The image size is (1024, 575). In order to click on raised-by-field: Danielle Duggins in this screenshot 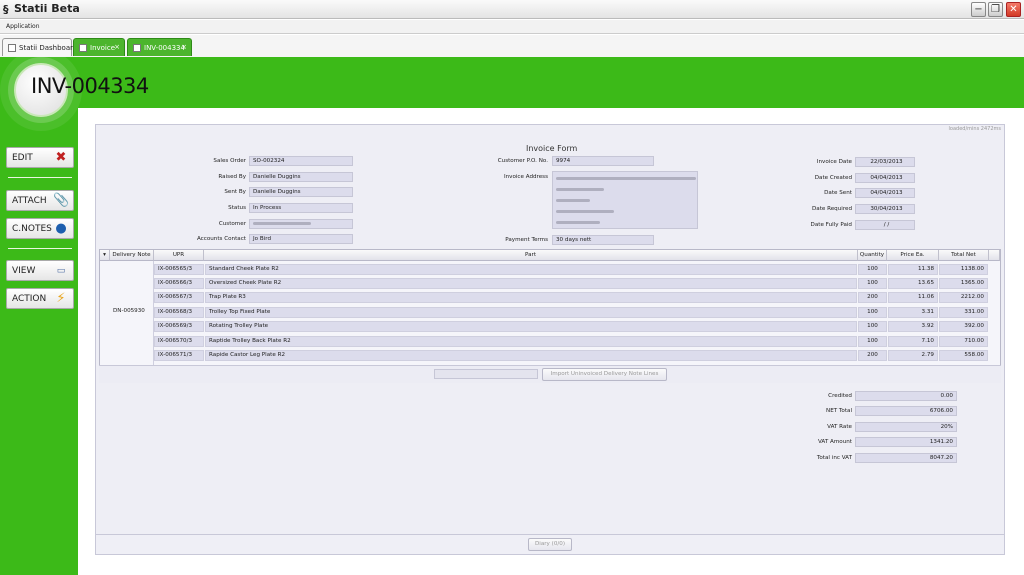, I will do `click(301, 177)`.